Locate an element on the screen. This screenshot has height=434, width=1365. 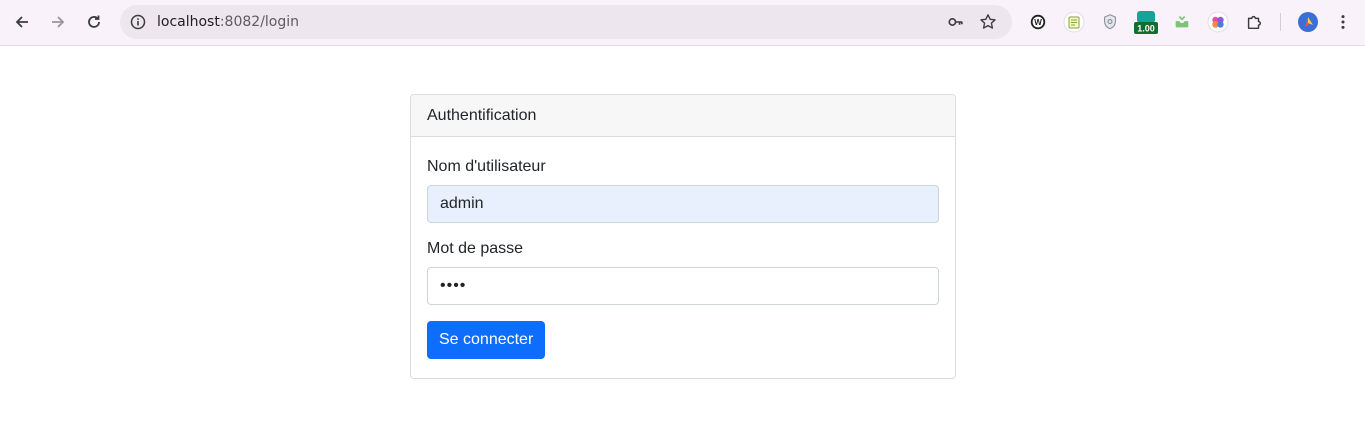
reload-button is located at coordinates (94, 22).